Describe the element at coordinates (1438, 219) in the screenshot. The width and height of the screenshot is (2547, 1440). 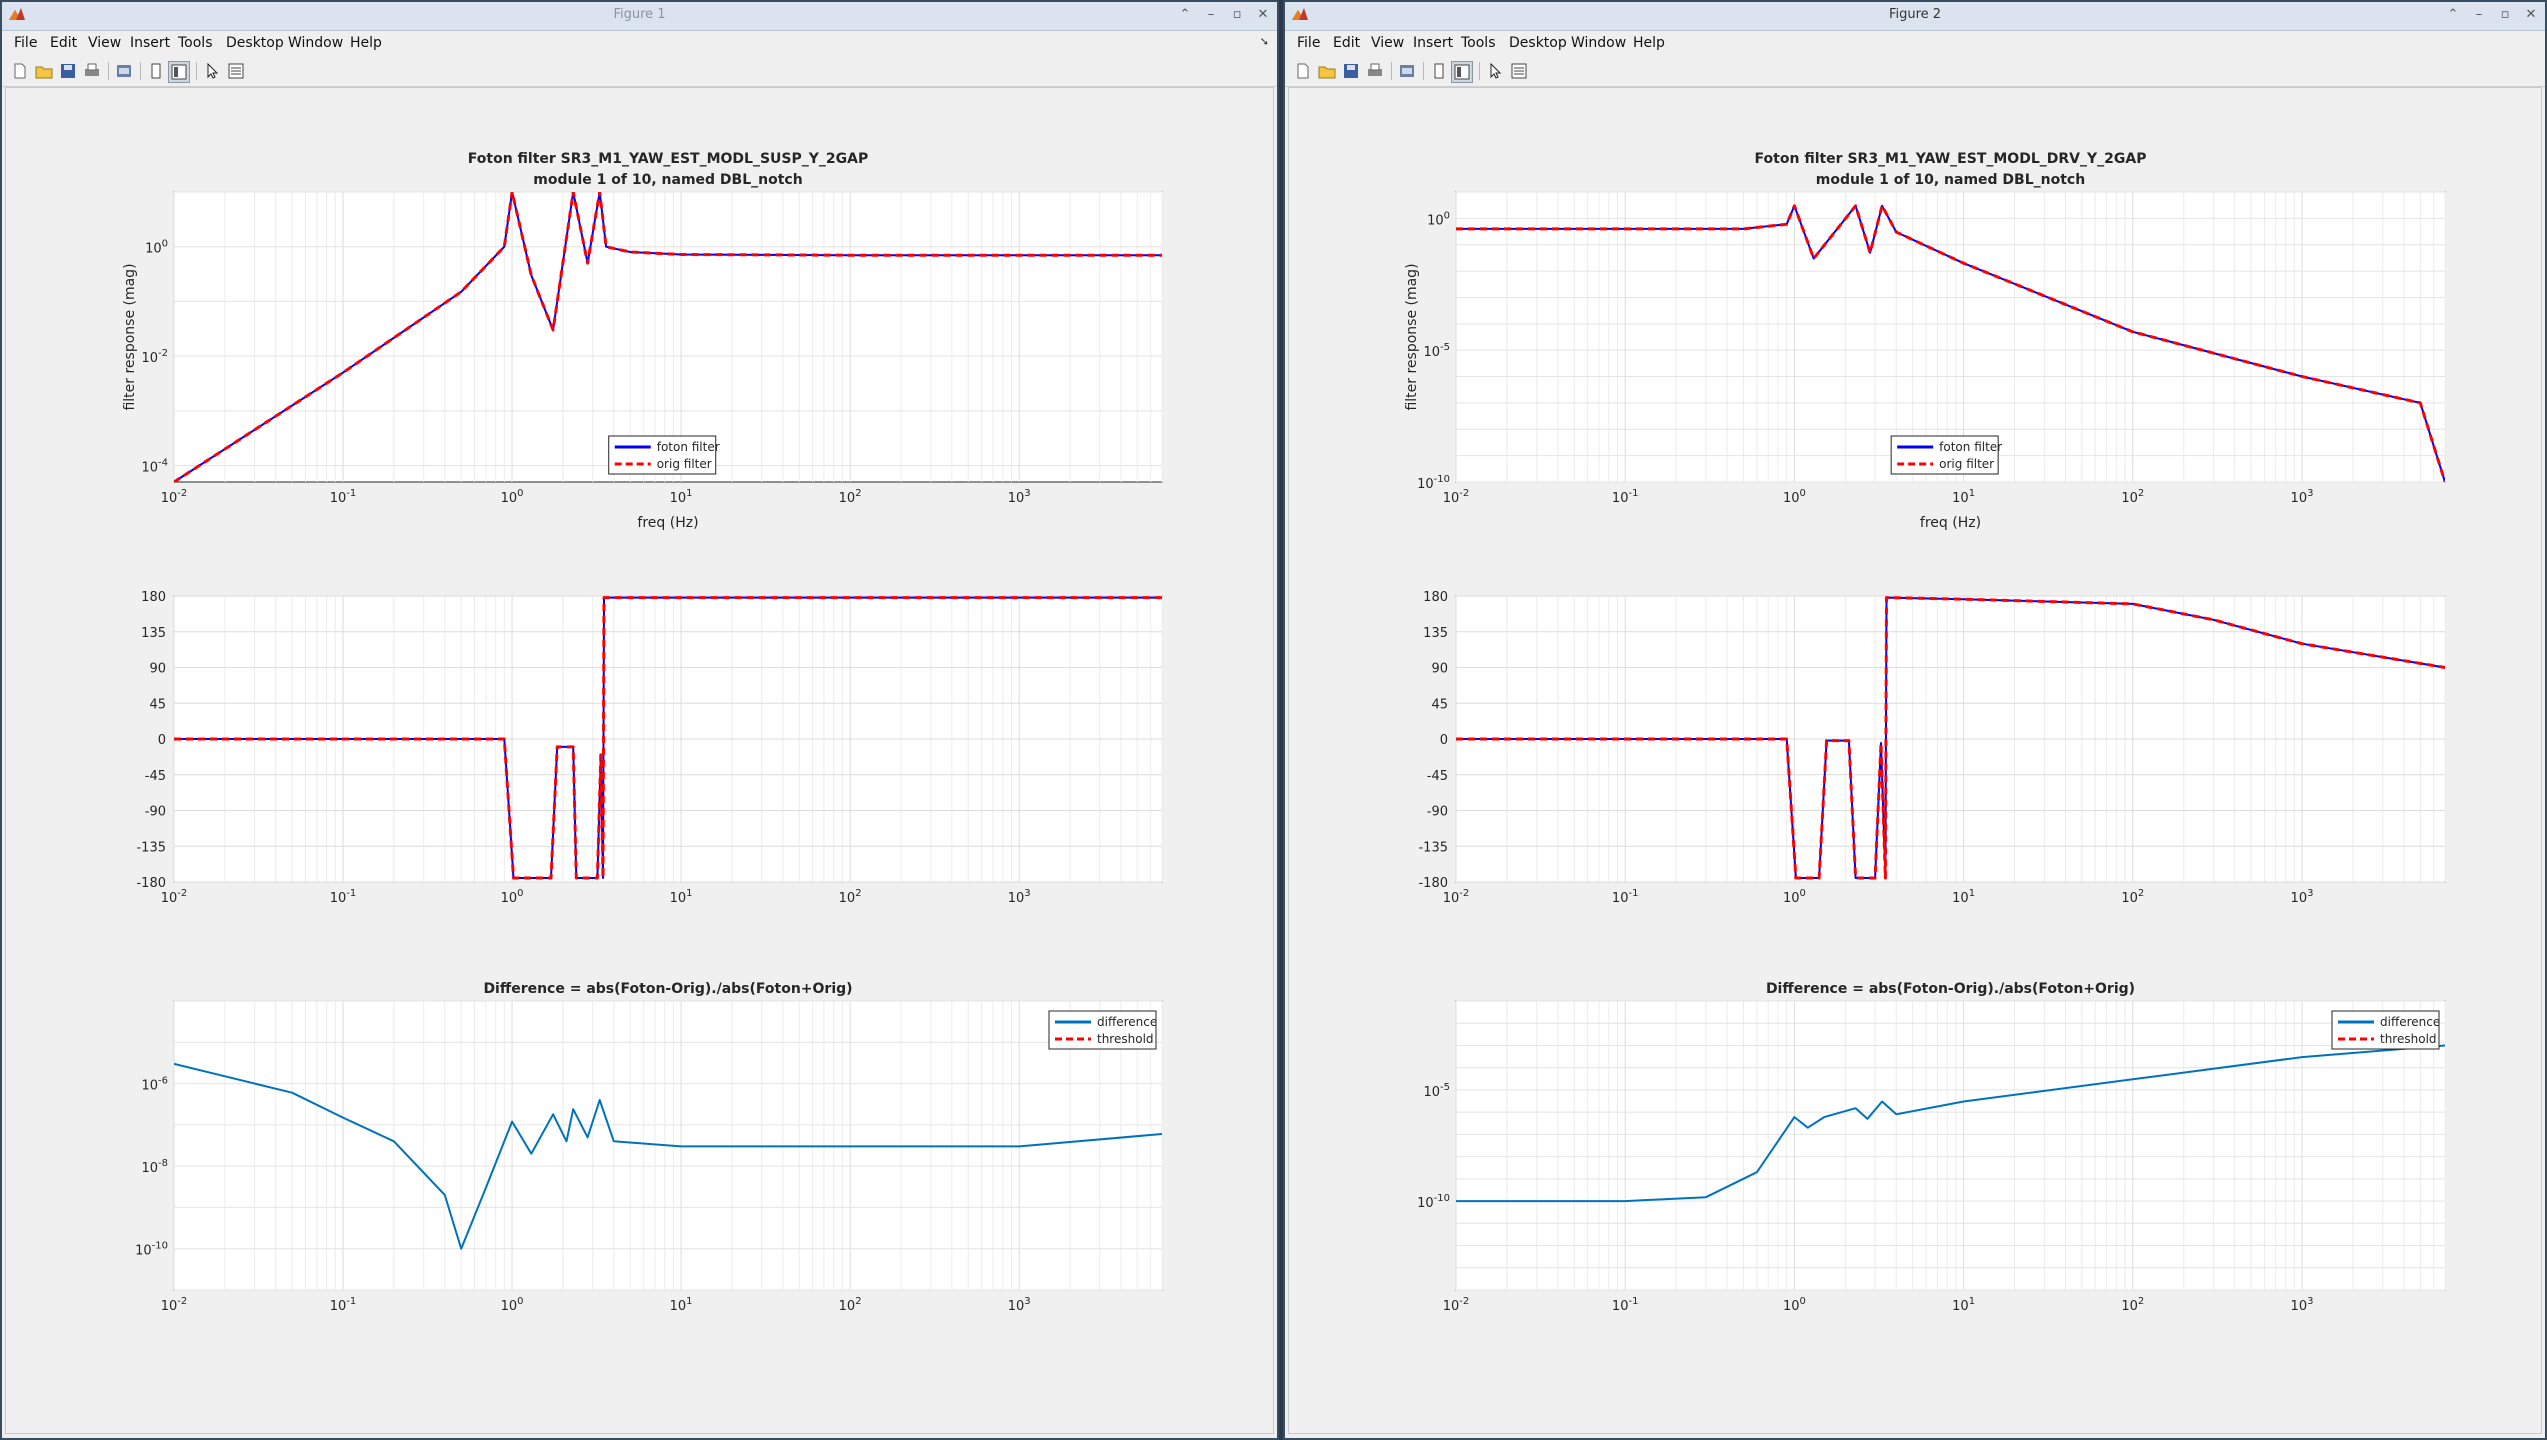
I see `y-tick-label: 100` at that location.